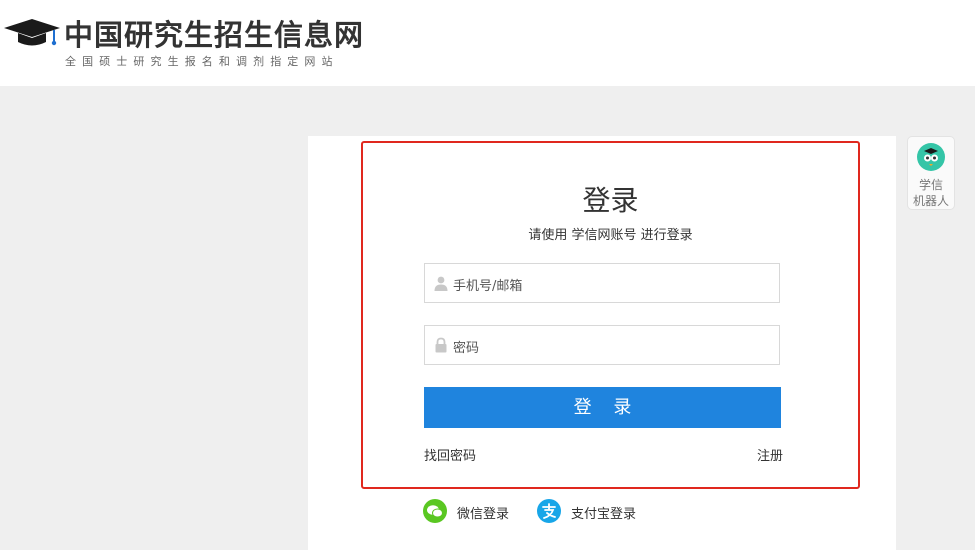 The image size is (975, 550). Describe the element at coordinates (602, 407) in the screenshot. I see `login-button: 登 录` at that location.